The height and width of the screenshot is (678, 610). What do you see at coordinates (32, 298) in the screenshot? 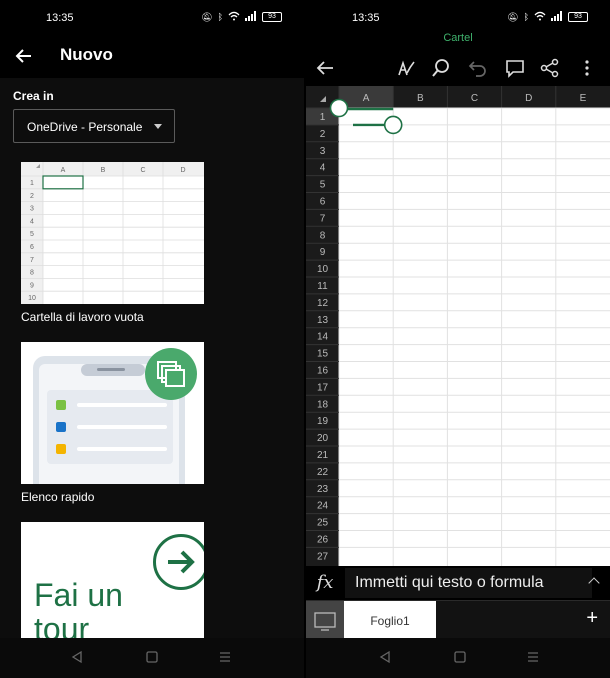
I see `mini-row-header: 10` at bounding box center [32, 298].